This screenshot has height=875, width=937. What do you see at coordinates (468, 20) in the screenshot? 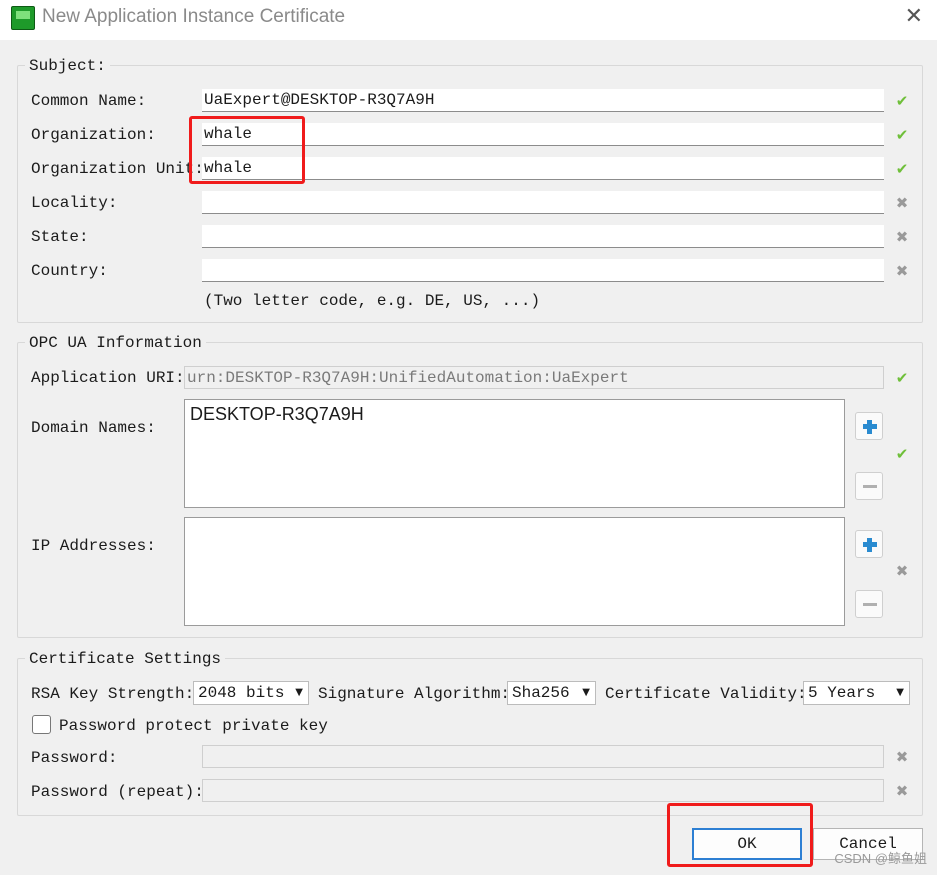
I see `title-bar: New Application Instance Certificate ✕` at bounding box center [468, 20].